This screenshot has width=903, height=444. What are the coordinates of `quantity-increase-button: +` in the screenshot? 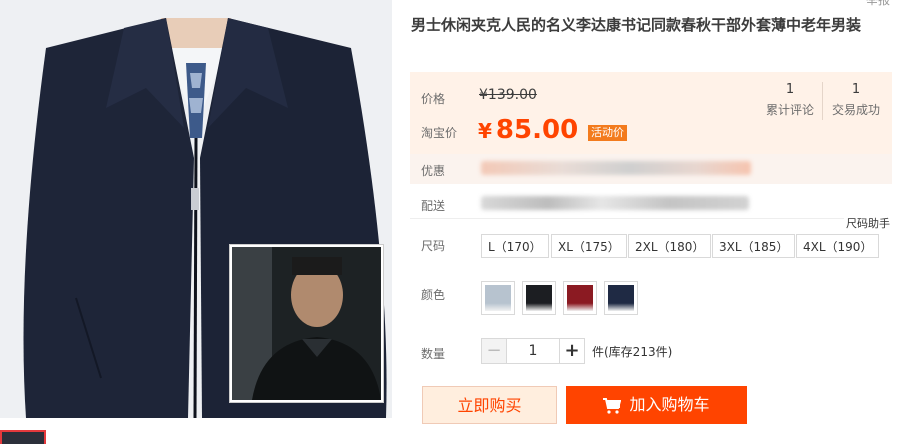 It's located at (572, 351).